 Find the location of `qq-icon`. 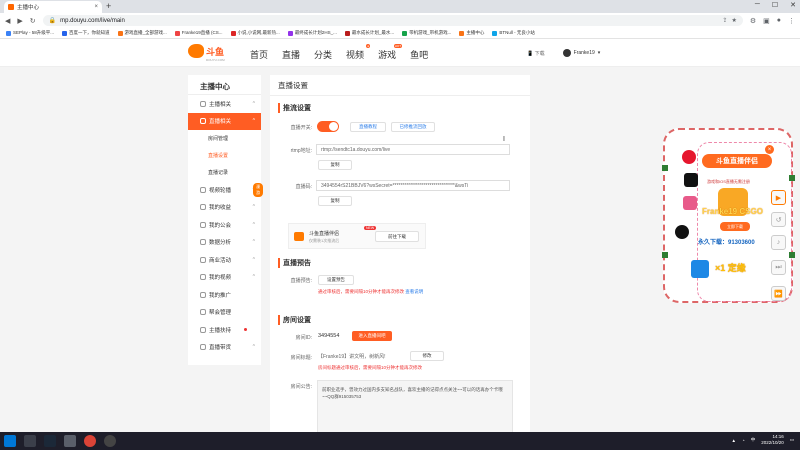

qq-icon is located at coordinates (682, 232).